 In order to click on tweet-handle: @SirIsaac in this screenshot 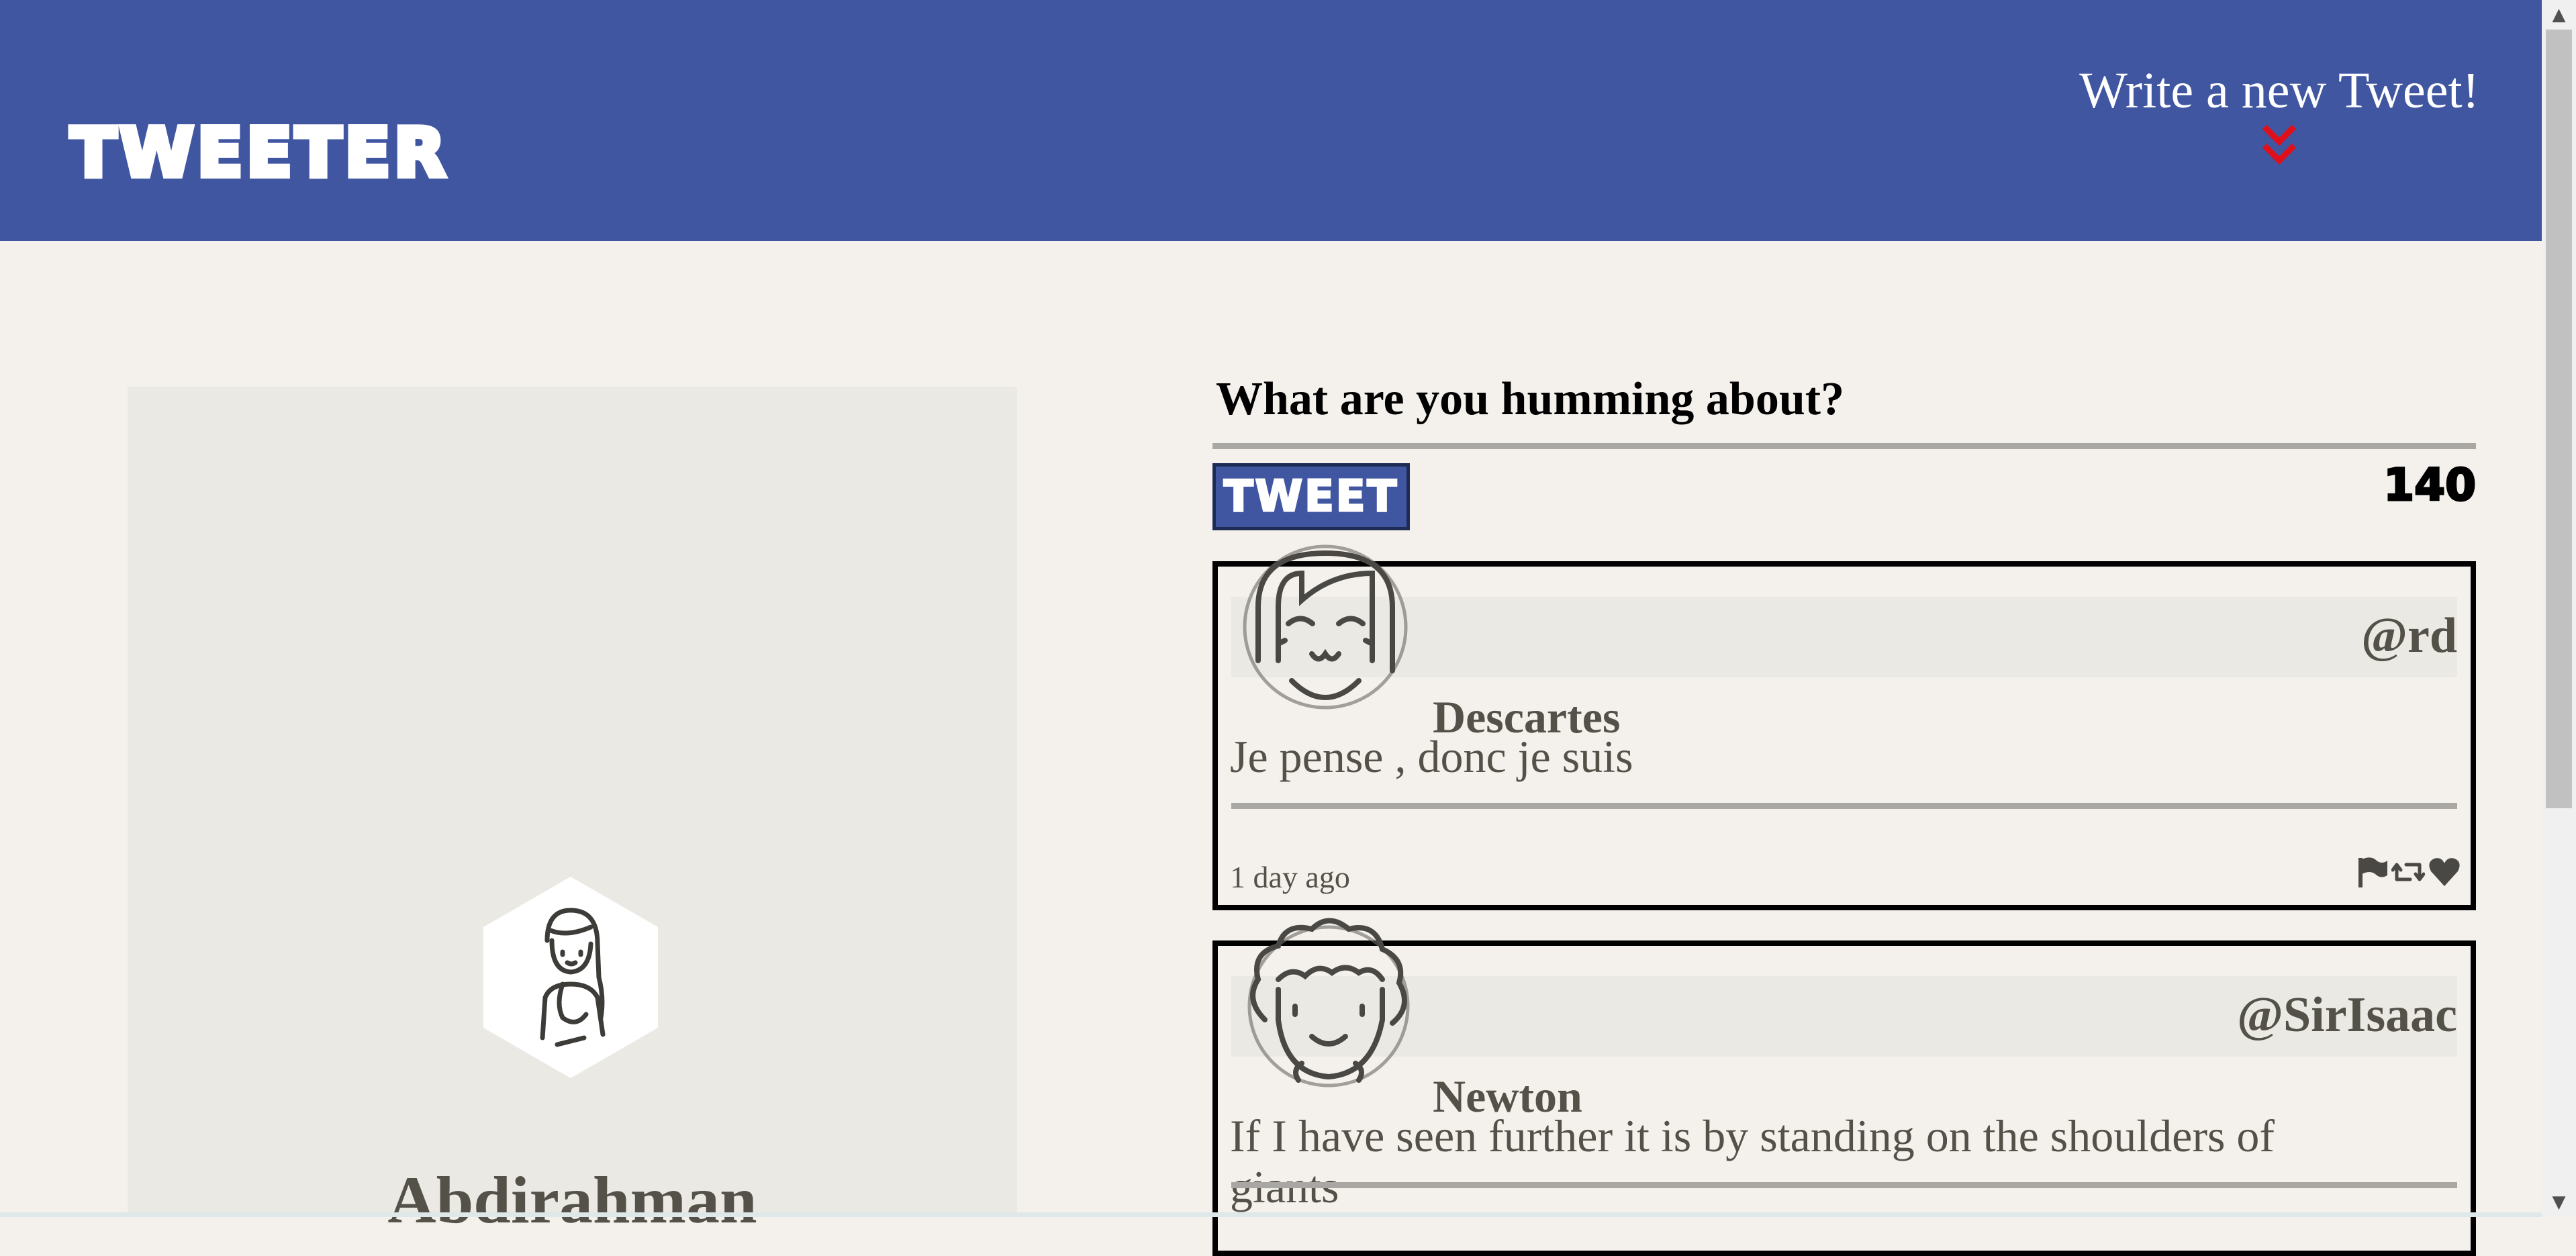, I will do `click(2347, 1015)`.